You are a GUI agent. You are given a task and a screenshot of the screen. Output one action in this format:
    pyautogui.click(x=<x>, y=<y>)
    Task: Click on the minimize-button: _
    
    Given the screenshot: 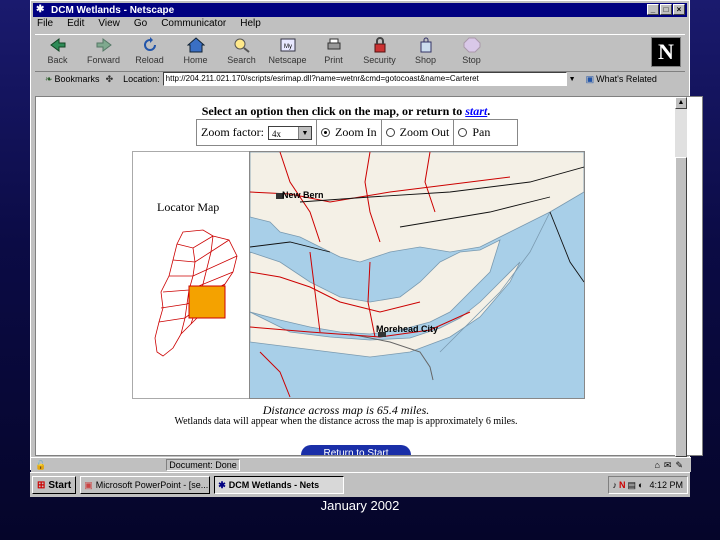 What is the action you would take?
    pyautogui.click(x=653, y=9)
    